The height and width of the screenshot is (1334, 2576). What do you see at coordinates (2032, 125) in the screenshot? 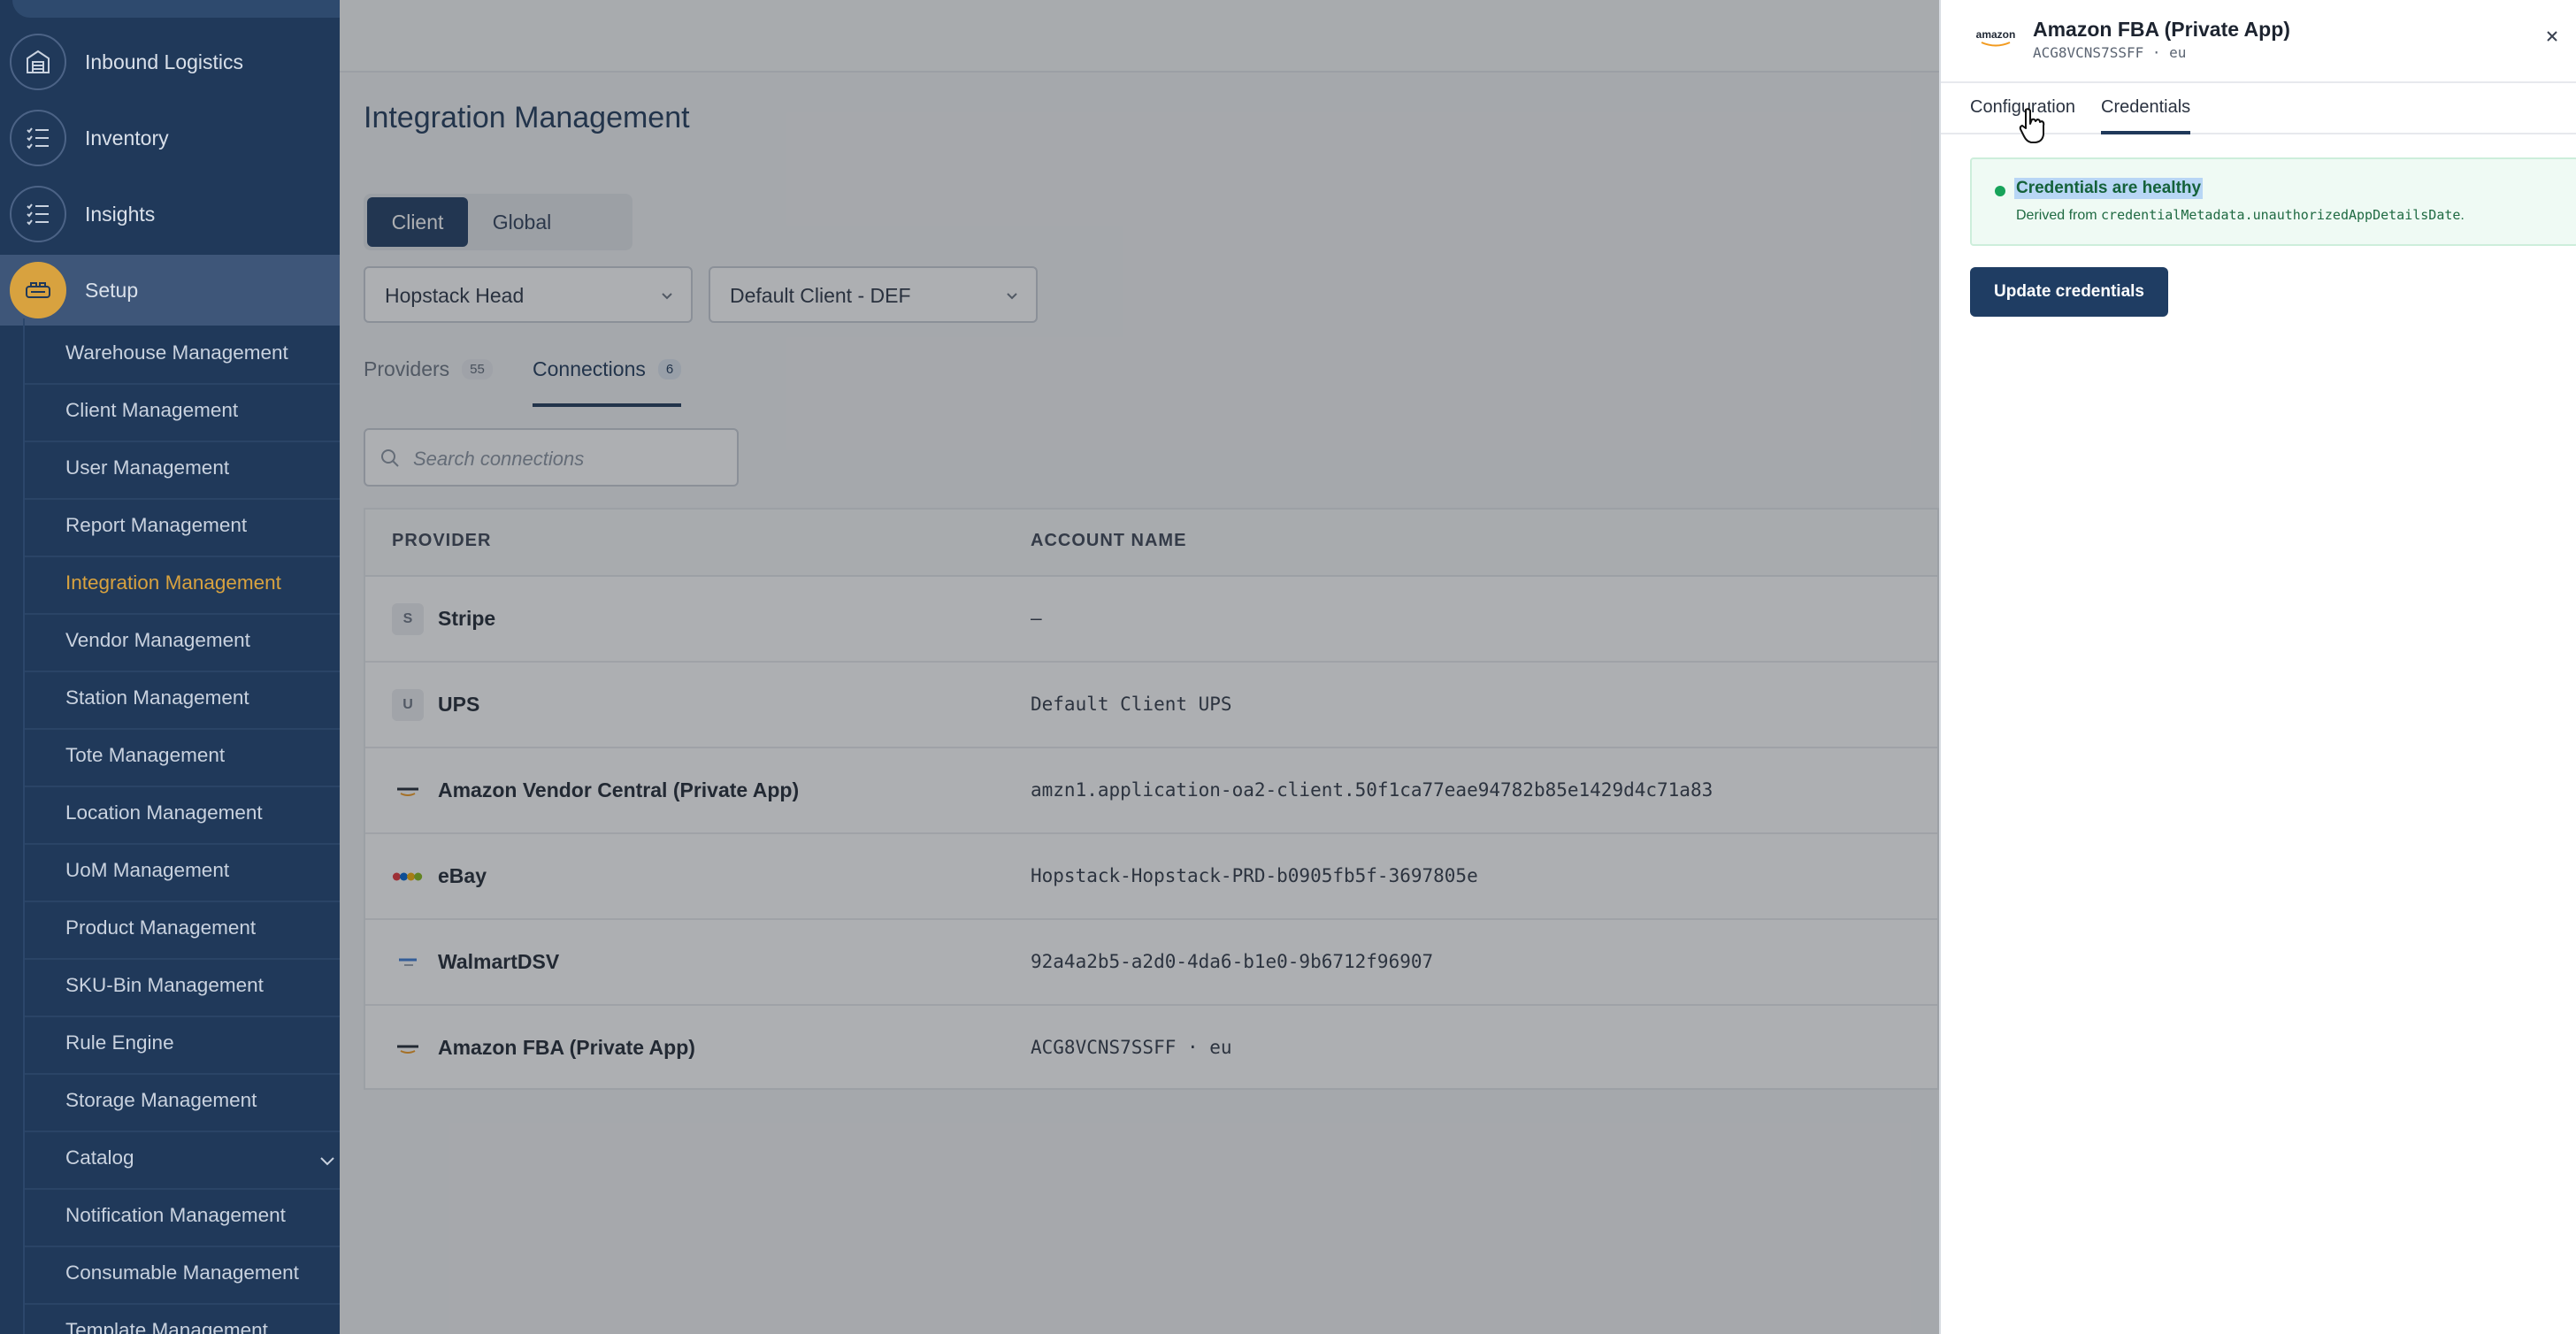
I see `hand-cursor-icon` at bounding box center [2032, 125].